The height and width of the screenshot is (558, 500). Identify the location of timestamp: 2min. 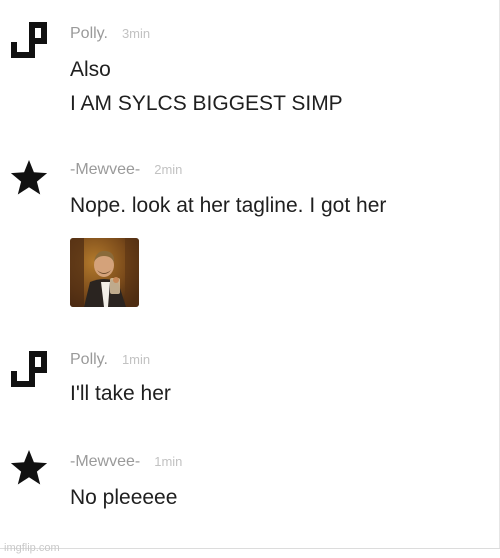
(168, 169).